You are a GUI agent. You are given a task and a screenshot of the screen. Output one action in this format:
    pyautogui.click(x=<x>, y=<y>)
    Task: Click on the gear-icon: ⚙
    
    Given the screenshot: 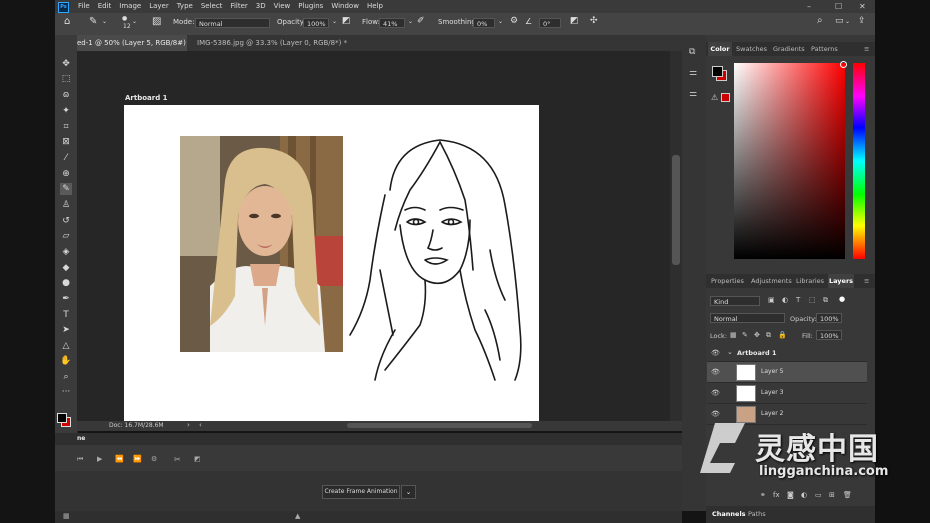 What is the action you would take?
    pyautogui.click(x=514, y=21)
    